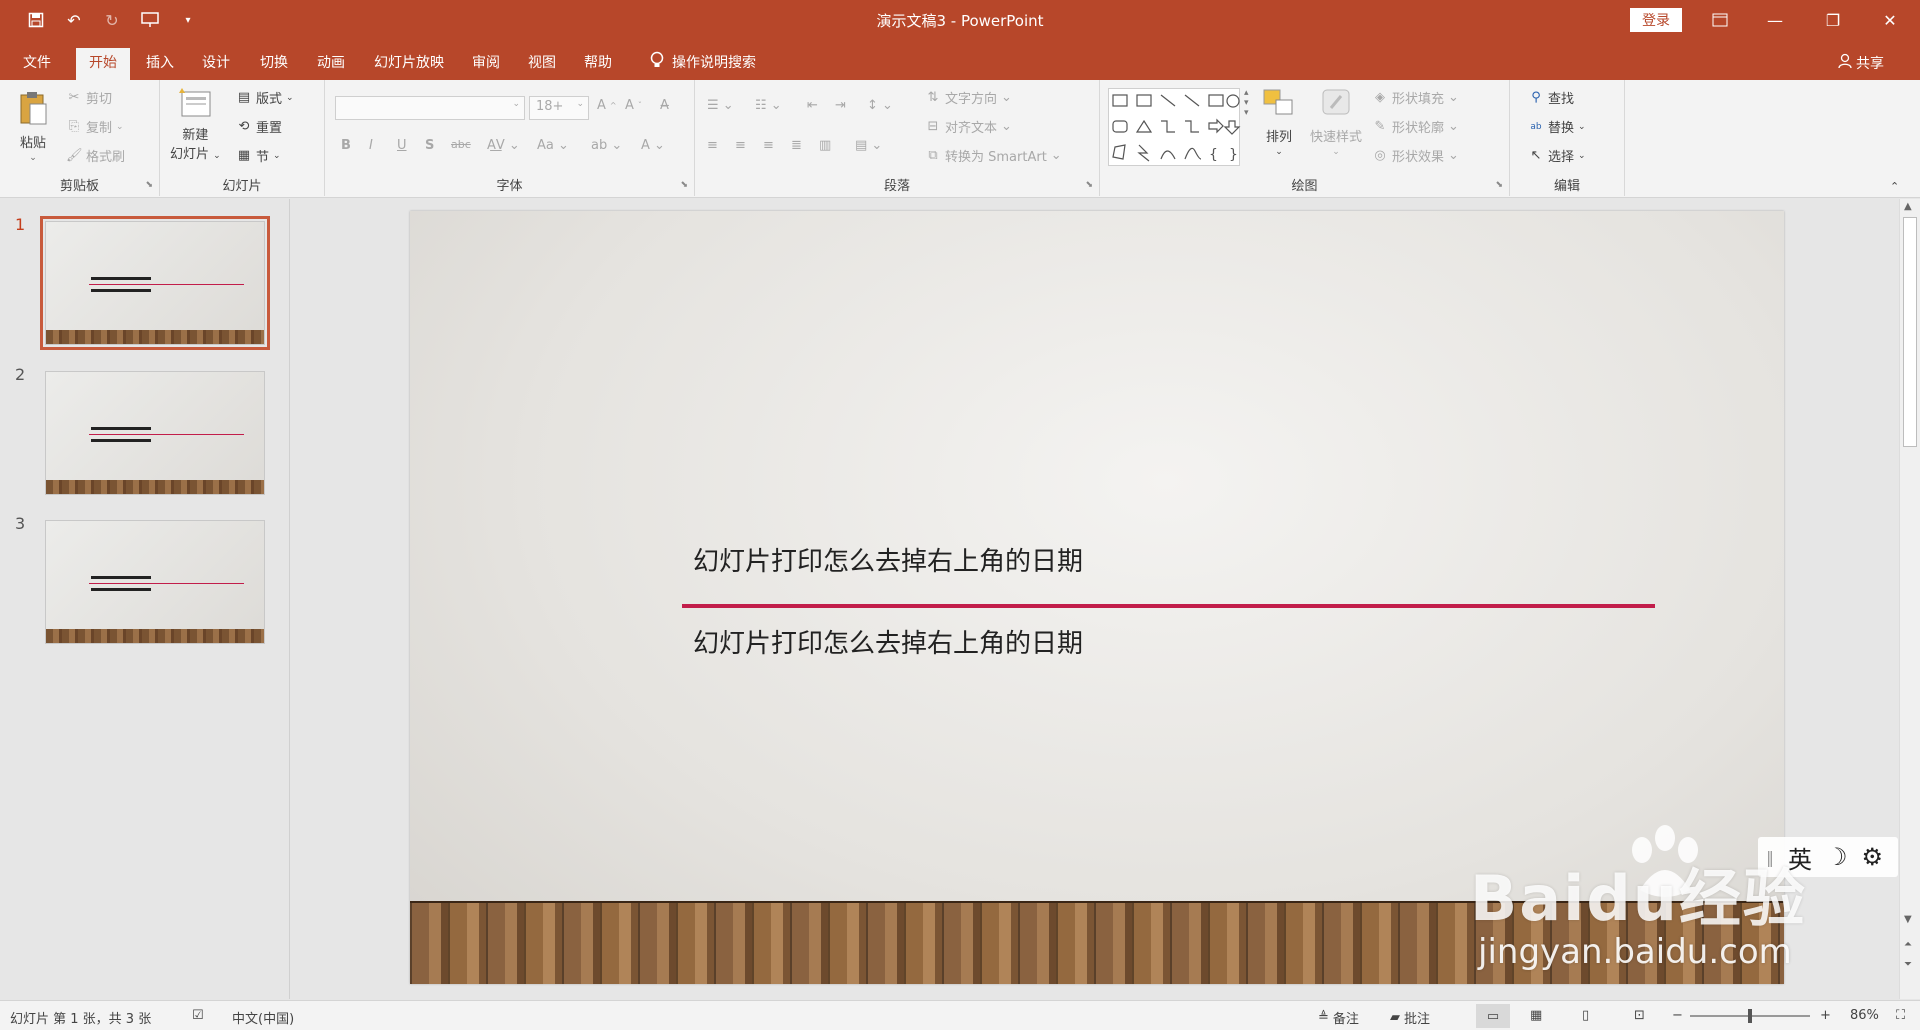 The image size is (1920, 1030). What do you see at coordinates (1908, 964) in the screenshot?
I see `next-slide-icon: ⏷` at bounding box center [1908, 964].